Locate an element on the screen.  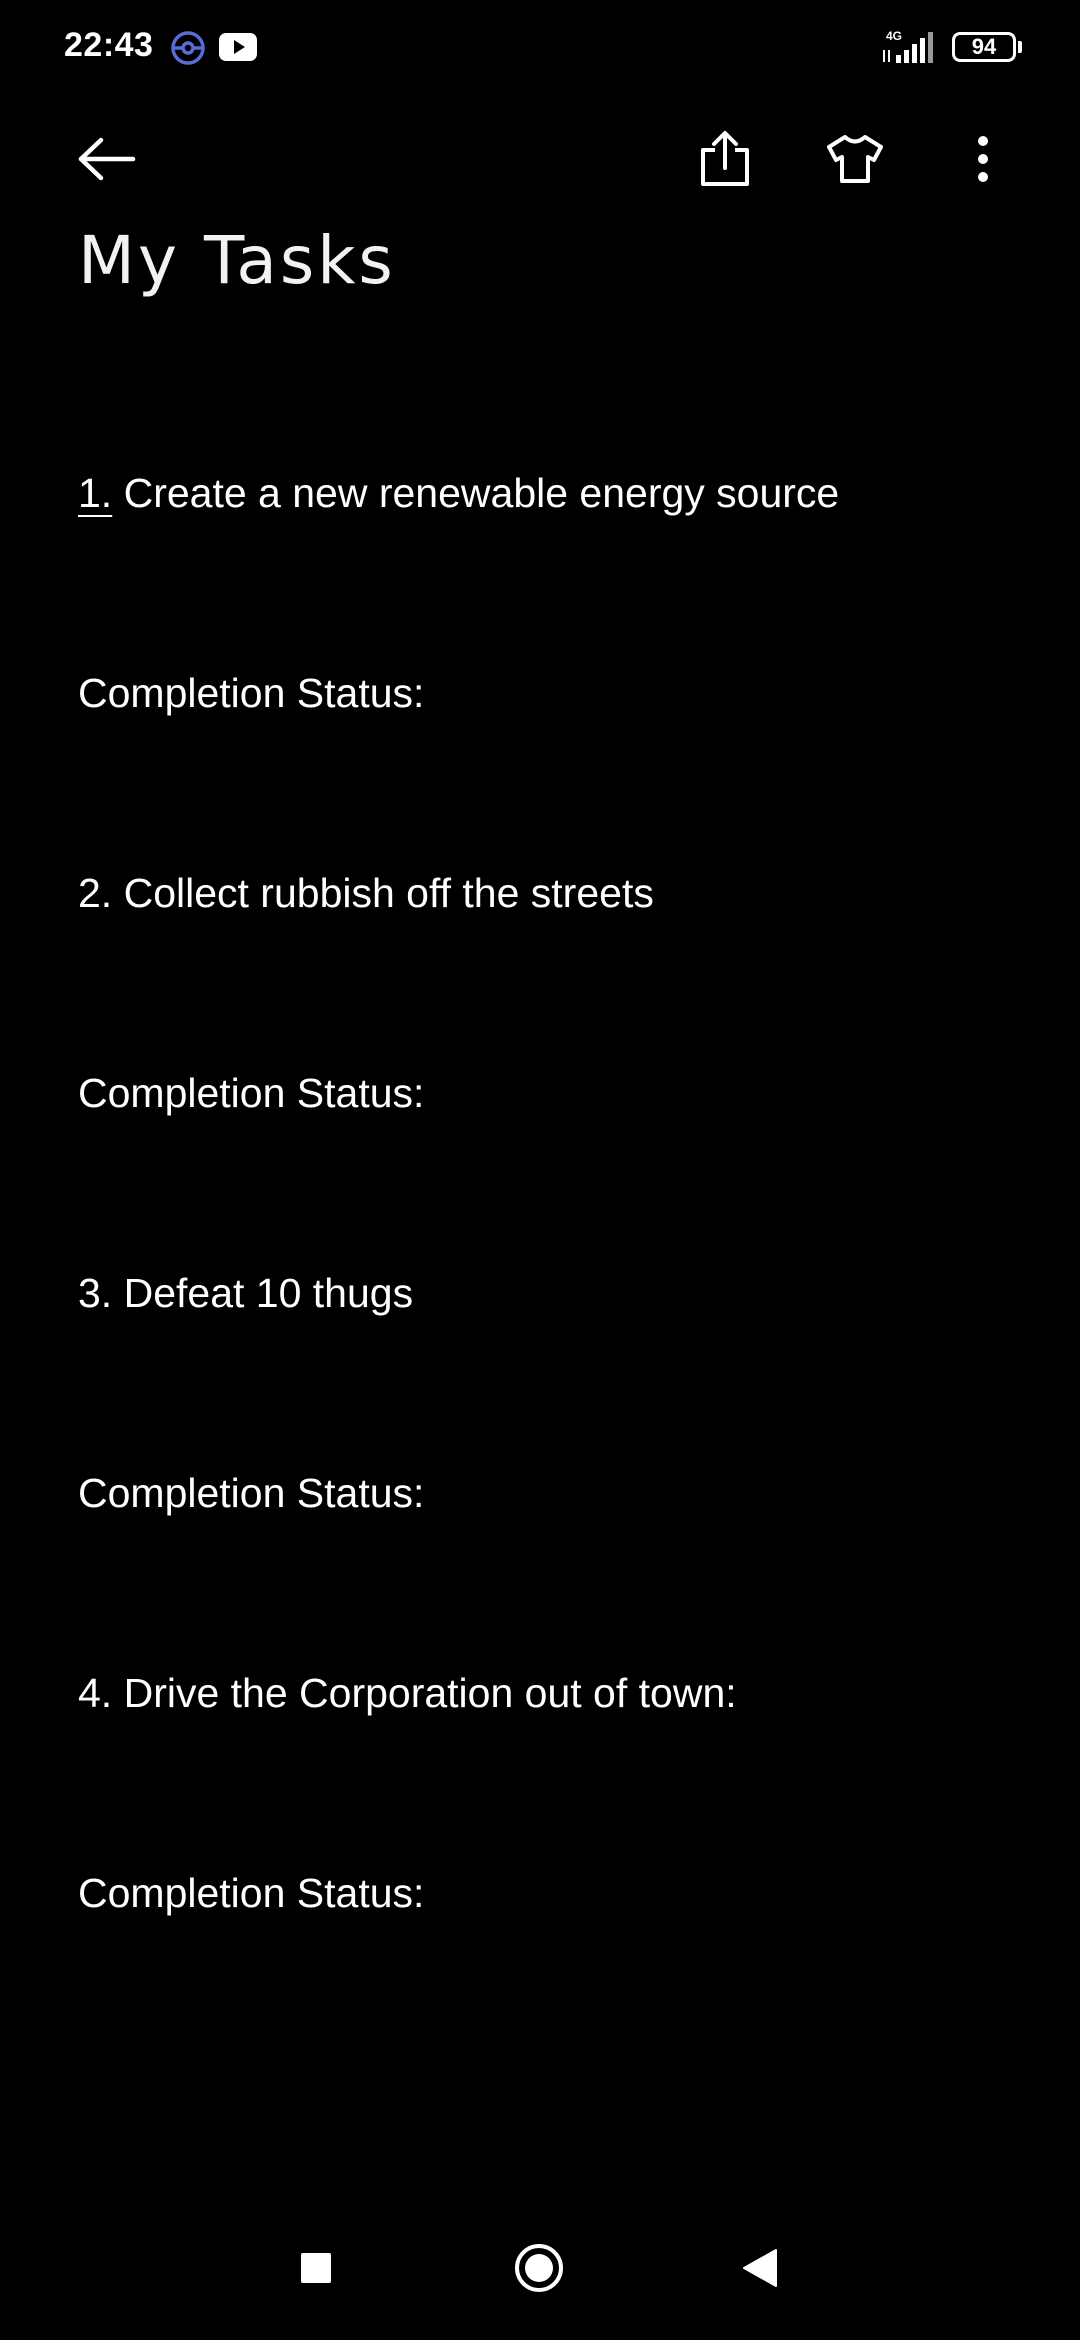
home-button is located at coordinates (539, 2270).